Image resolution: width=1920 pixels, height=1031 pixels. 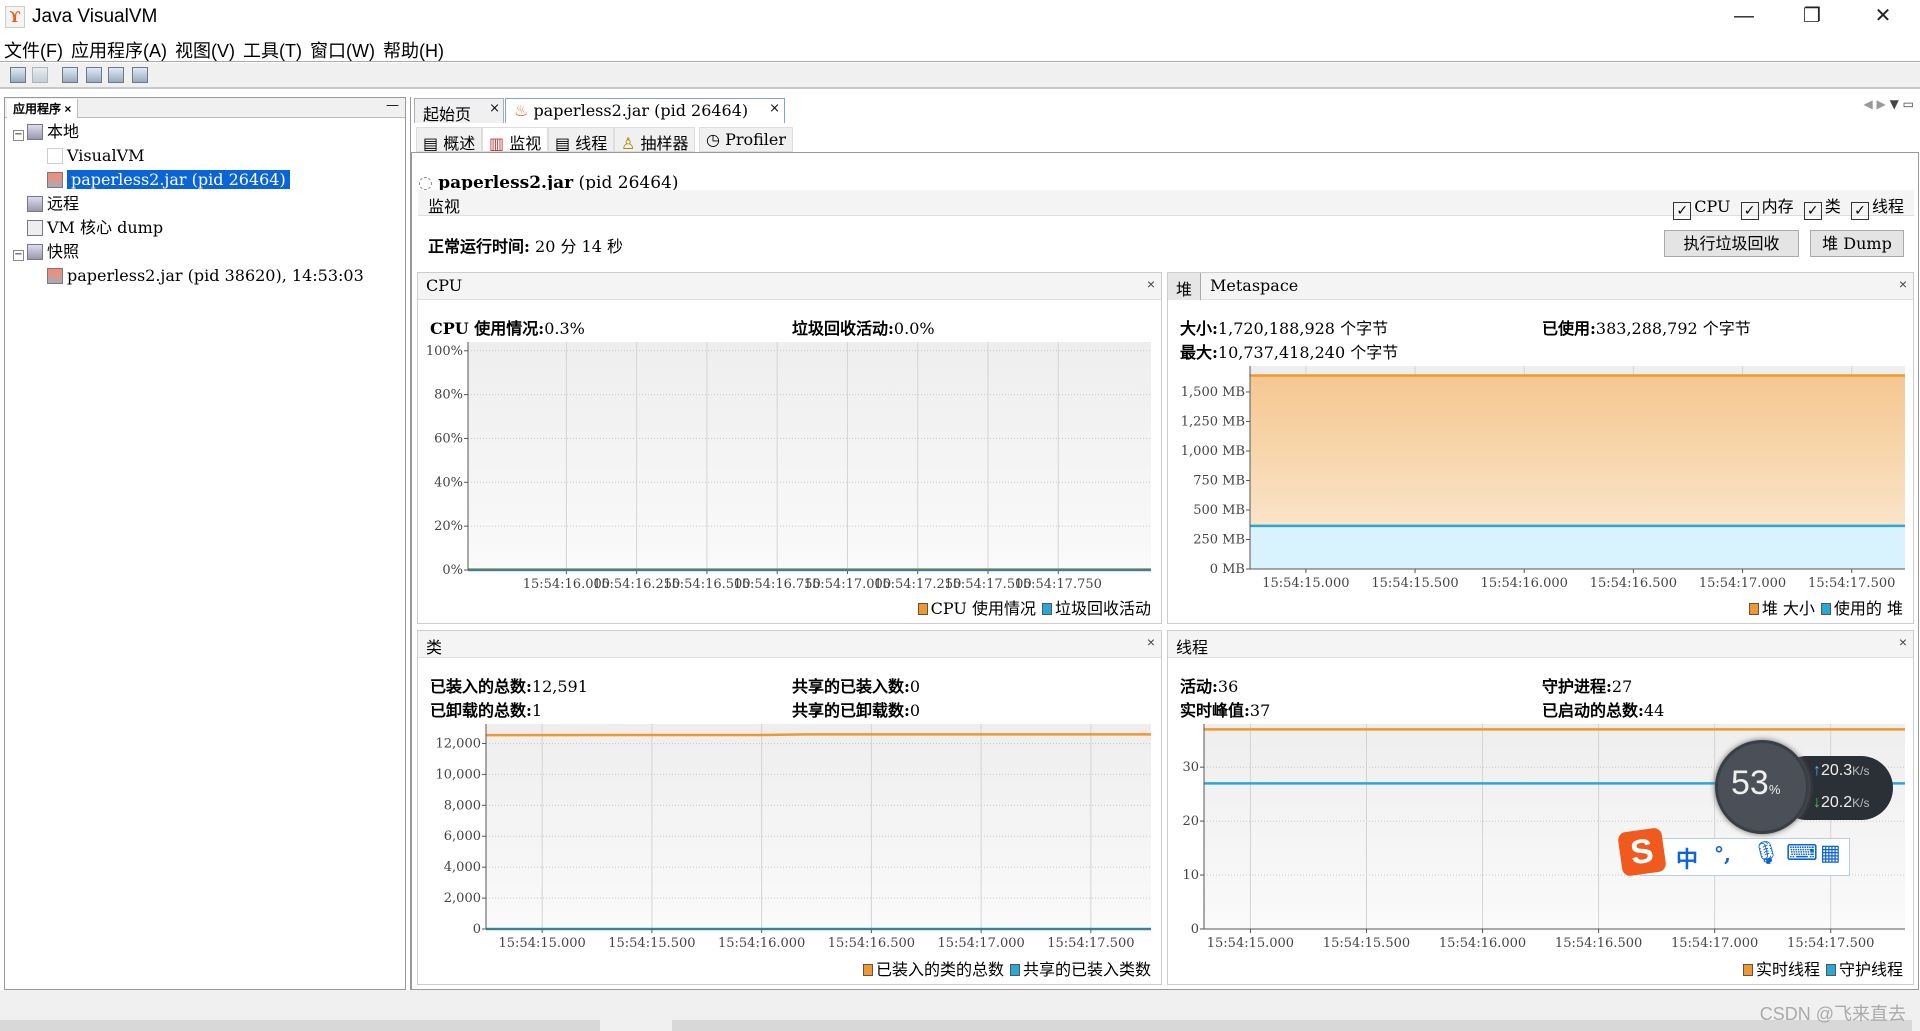 I want to click on title-bar: ϒ Java VisualVM — ❐ ✕, so click(x=960, y=17).